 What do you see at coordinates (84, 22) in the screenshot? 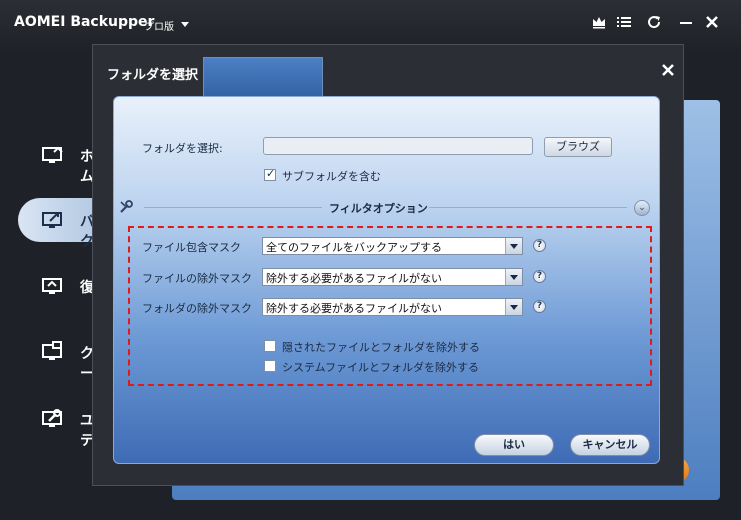
I see `app-title: AOMEI Backupper` at bounding box center [84, 22].